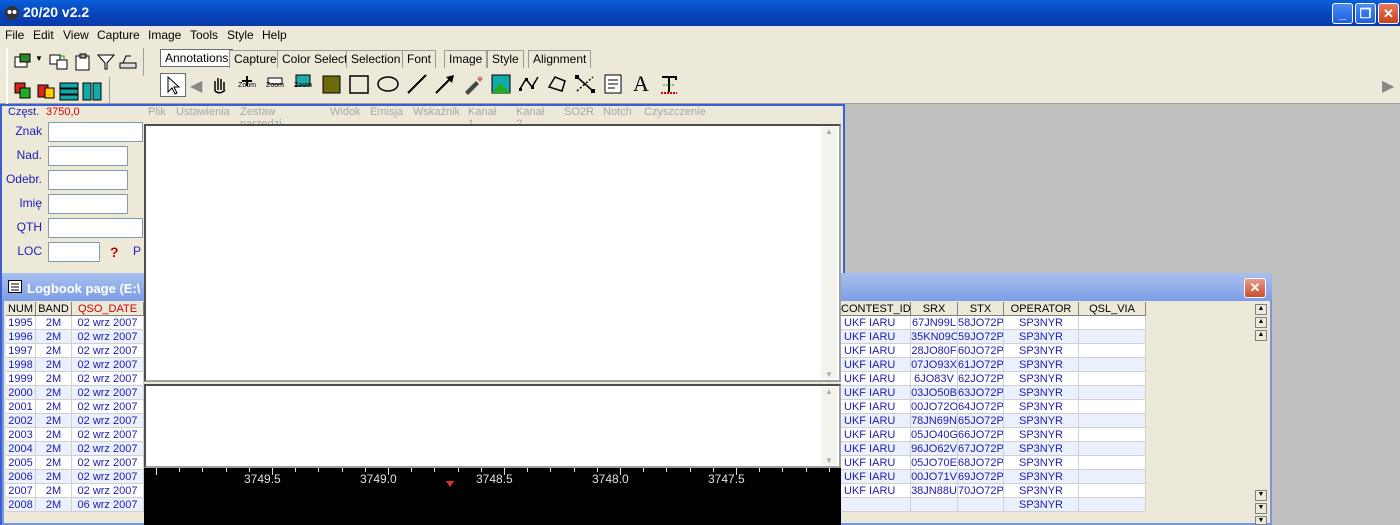 Image resolution: width=1400 pixels, height=525 pixels. Describe the element at coordinates (1041, 309) in the screenshot. I see `col-header-operator: OPERATOR` at that location.